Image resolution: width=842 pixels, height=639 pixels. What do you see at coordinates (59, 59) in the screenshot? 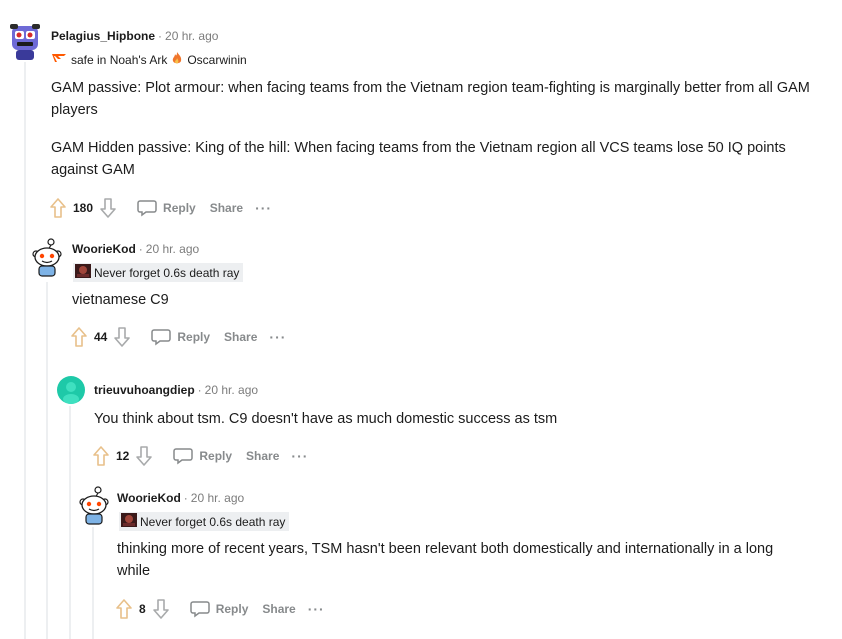
I see `fnatic-logo-icon` at bounding box center [59, 59].